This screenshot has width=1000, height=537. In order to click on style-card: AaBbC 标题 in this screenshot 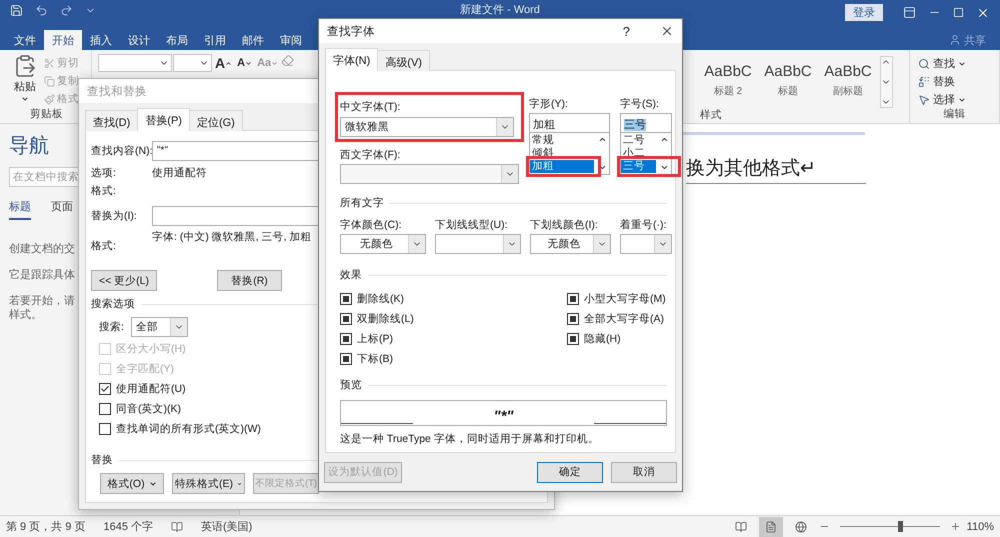, I will do `click(788, 80)`.